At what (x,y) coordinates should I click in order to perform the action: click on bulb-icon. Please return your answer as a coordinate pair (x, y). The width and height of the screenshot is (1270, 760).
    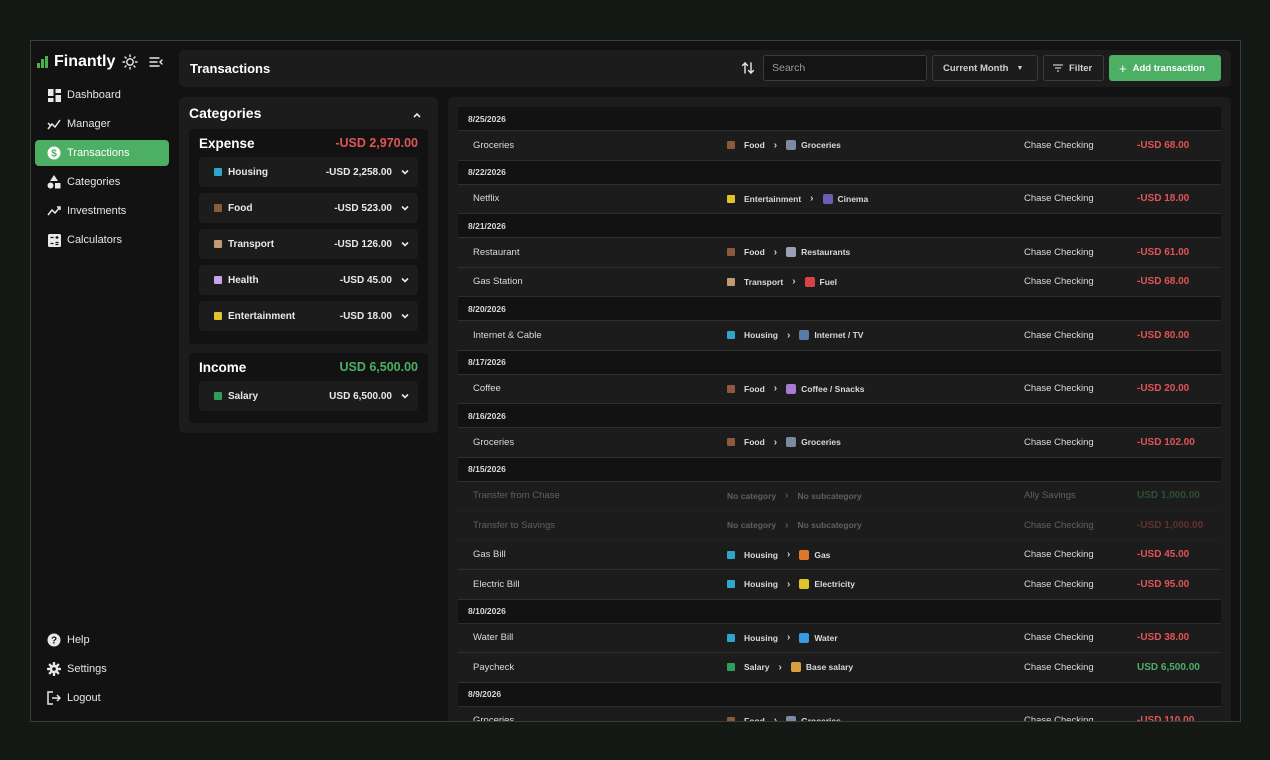
    Looking at the image, I should click on (804, 584).